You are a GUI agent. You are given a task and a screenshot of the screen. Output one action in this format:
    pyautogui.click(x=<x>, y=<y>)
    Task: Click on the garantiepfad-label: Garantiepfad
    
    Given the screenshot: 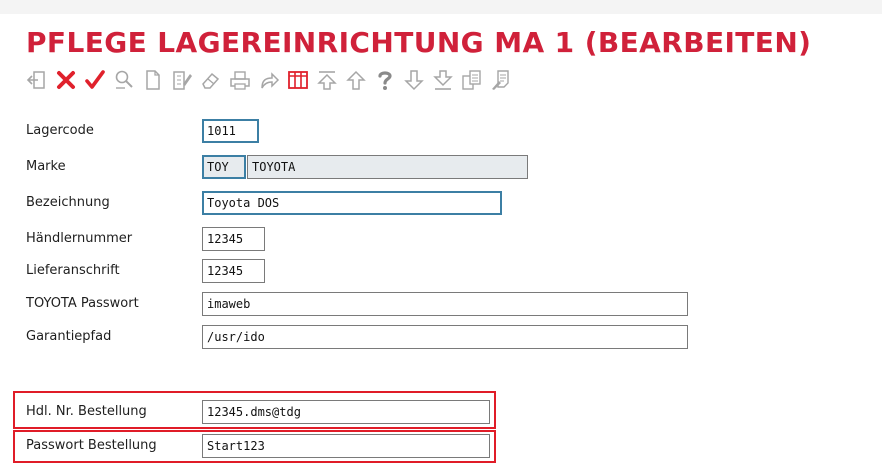 What is the action you would take?
    pyautogui.click(x=69, y=336)
    